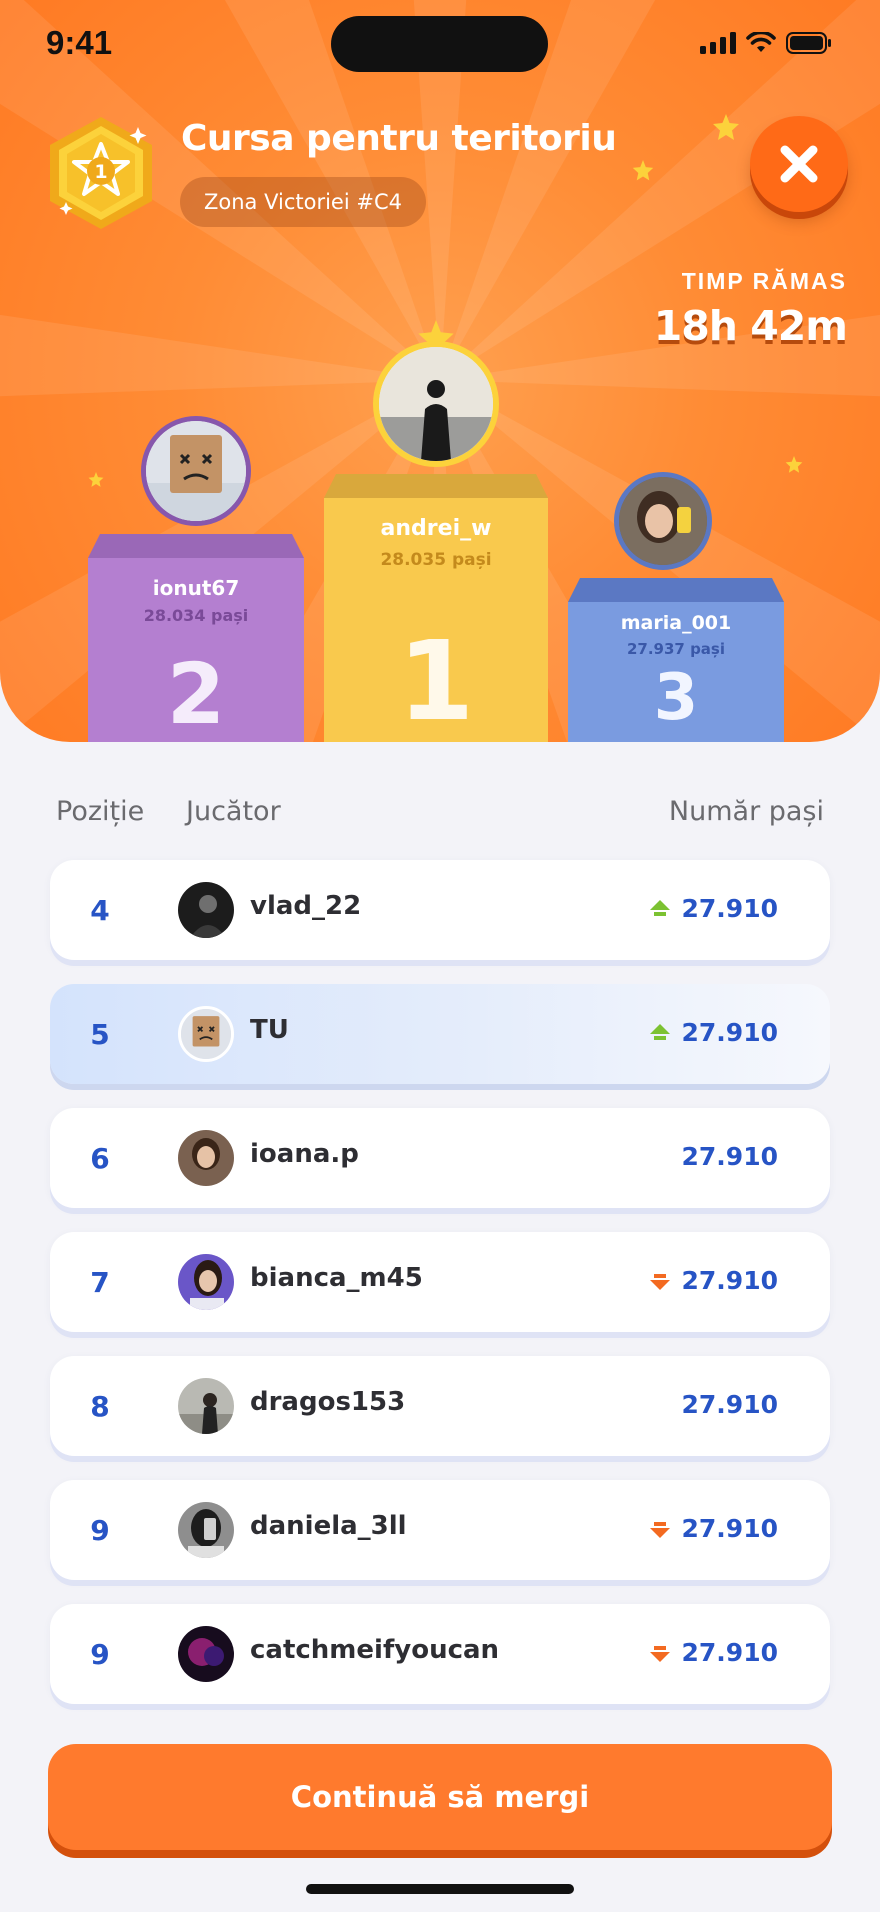 The height and width of the screenshot is (1912, 880). Describe the element at coordinates (100, 1406) in the screenshot. I see `row-position: 8` at that location.